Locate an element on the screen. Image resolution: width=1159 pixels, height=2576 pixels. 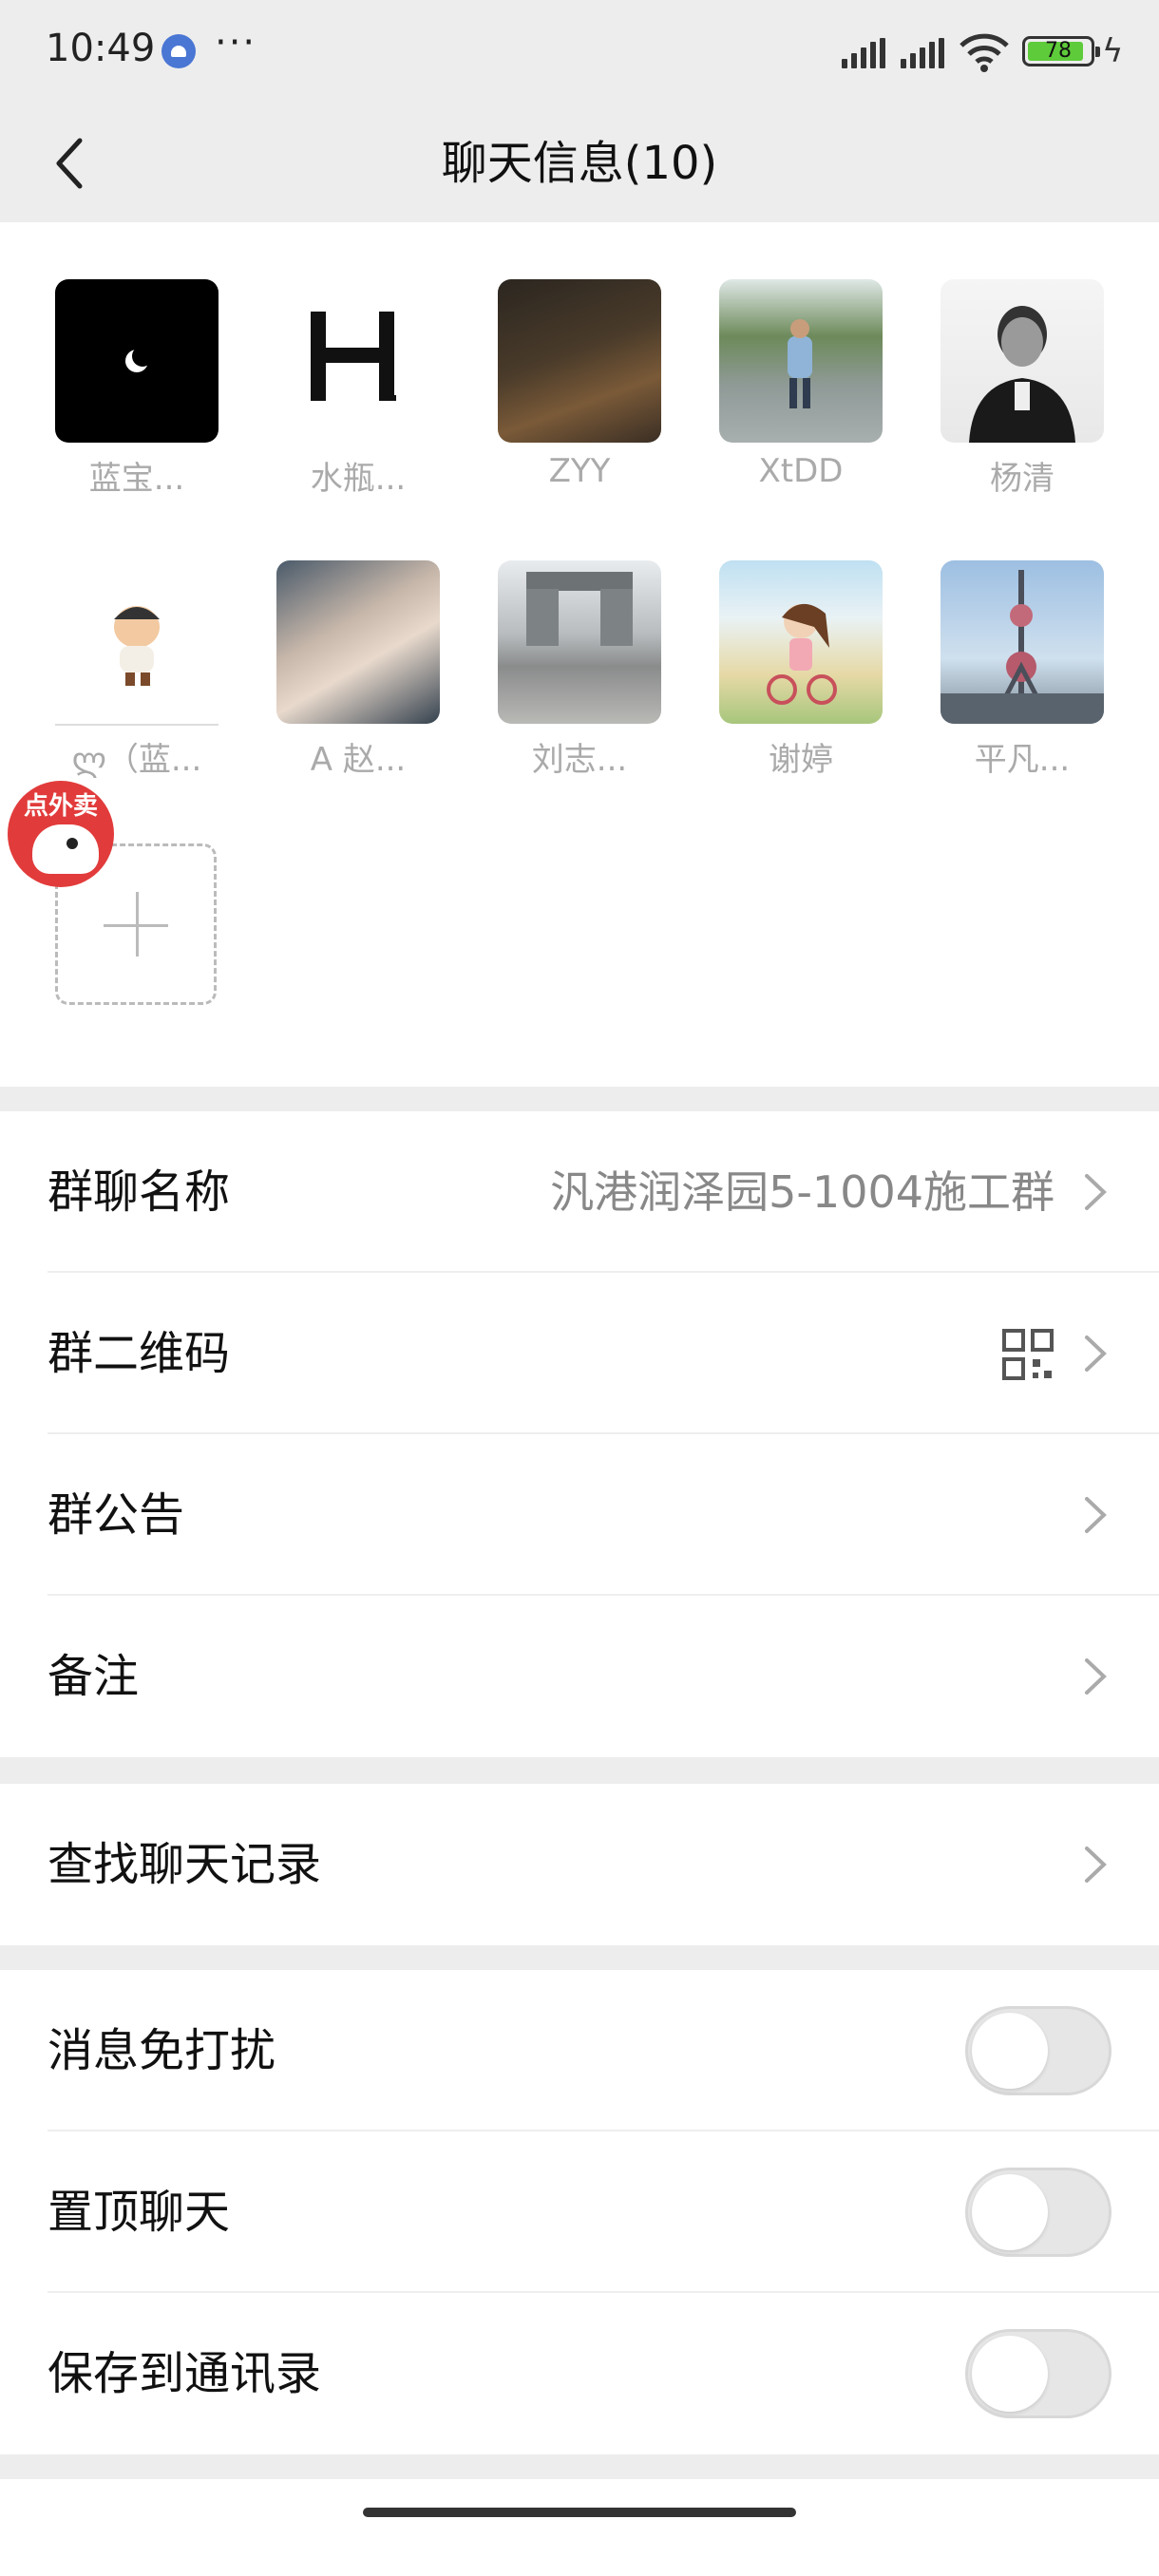
nav-bar: 聊天信息(10) is located at coordinates (579, 163).